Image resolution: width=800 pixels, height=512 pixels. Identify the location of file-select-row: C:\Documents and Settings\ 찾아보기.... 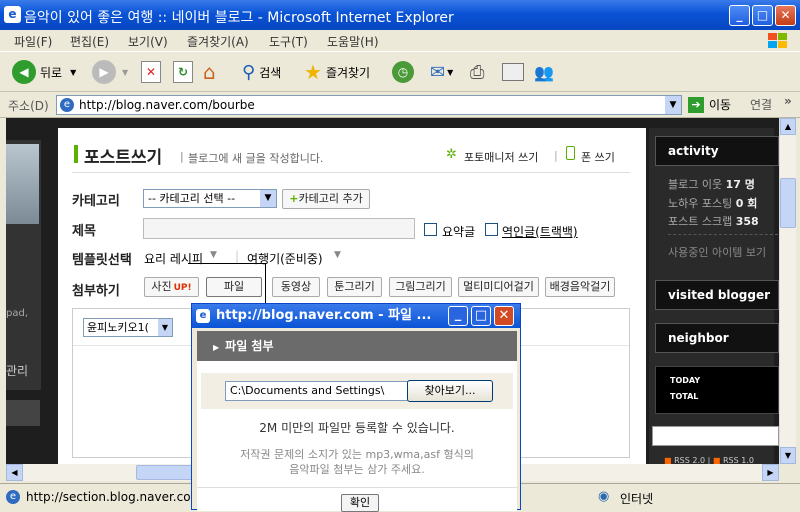
(357, 391).